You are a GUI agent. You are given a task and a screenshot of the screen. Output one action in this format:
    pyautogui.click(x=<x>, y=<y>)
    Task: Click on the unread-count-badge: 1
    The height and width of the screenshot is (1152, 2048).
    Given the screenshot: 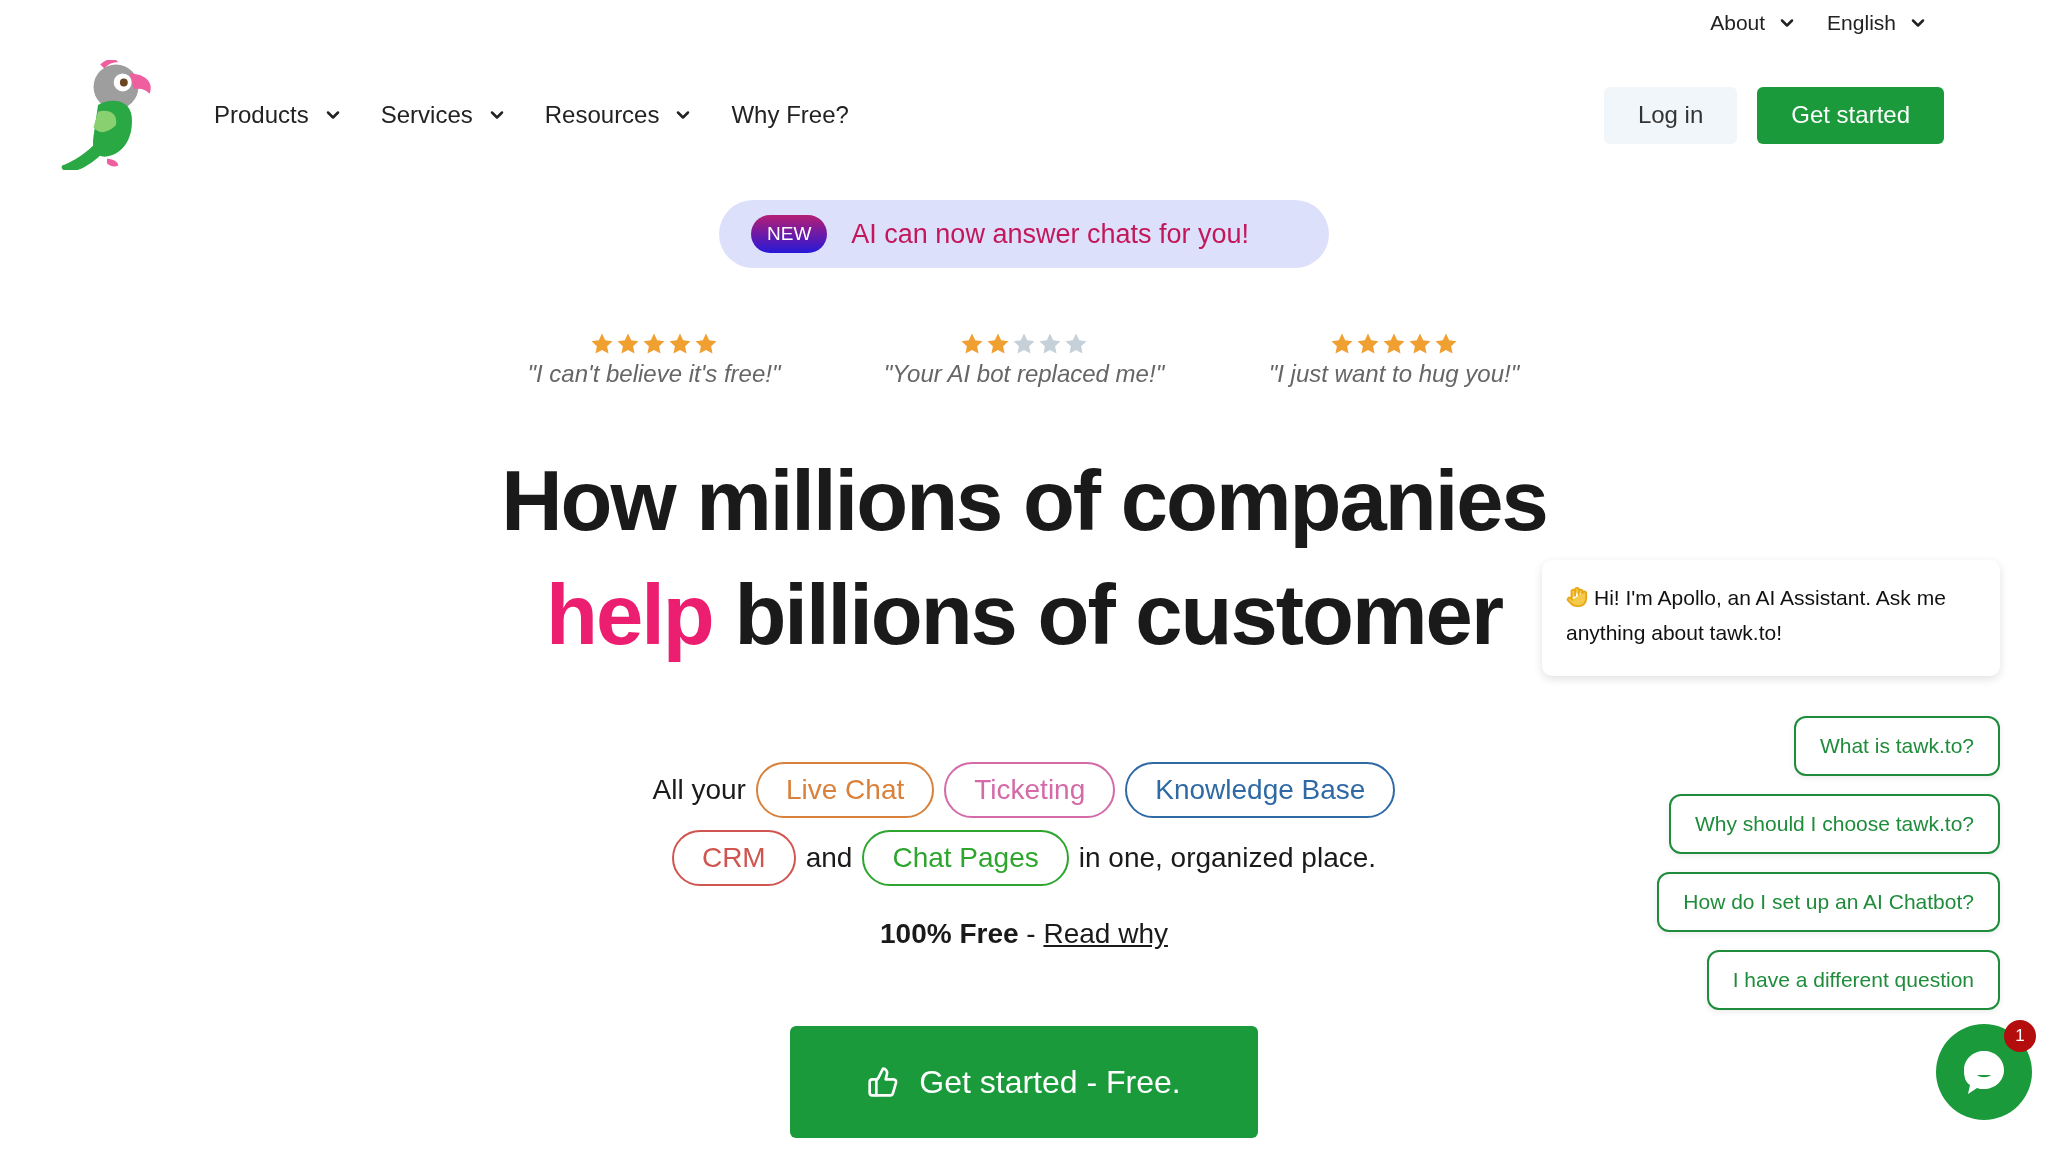 What is the action you would take?
    pyautogui.click(x=2020, y=1036)
    